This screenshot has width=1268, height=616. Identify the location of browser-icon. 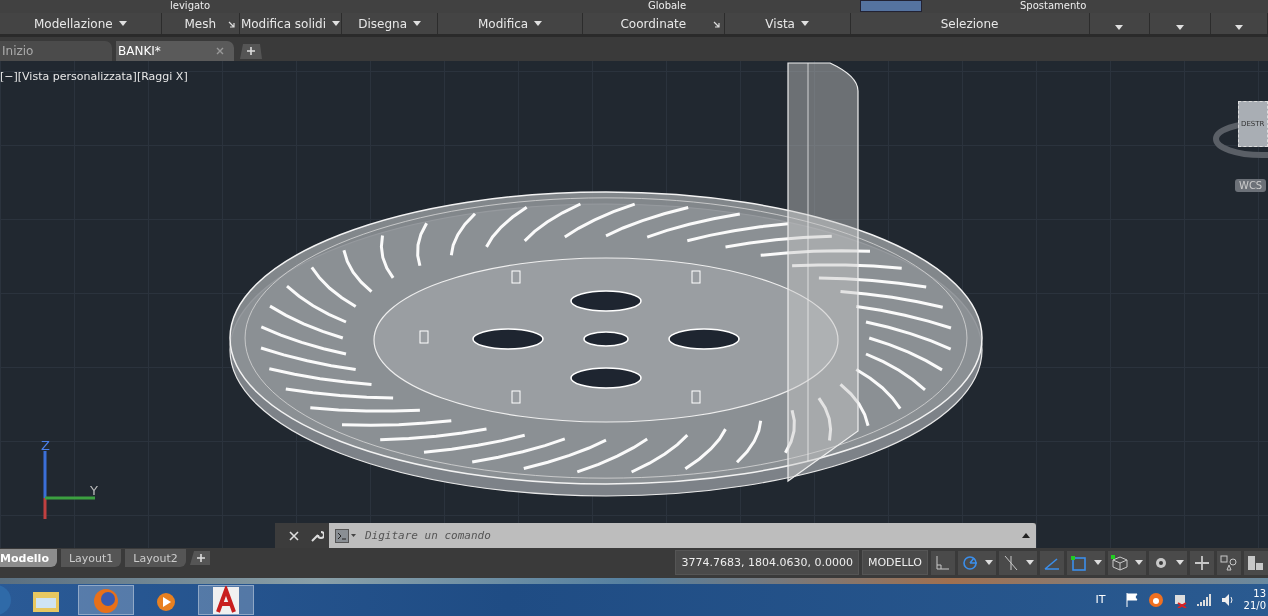
(106, 600).